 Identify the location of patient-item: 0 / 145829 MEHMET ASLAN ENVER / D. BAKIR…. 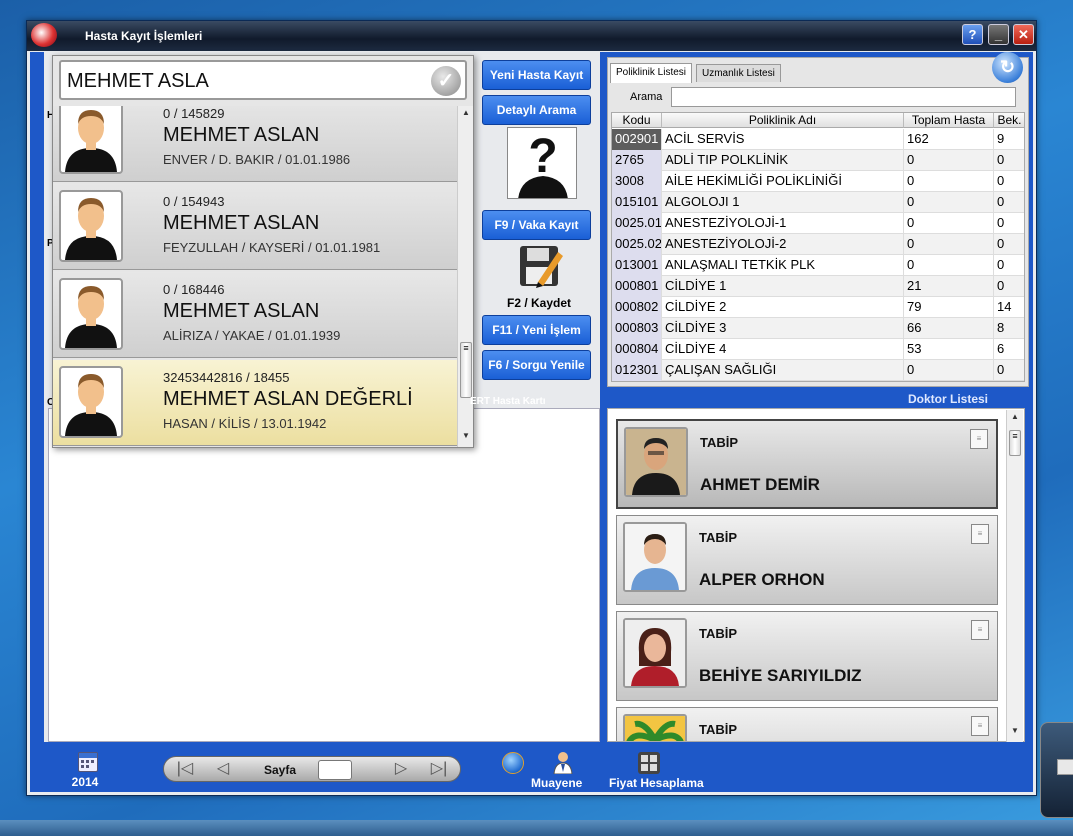
(255, 144).